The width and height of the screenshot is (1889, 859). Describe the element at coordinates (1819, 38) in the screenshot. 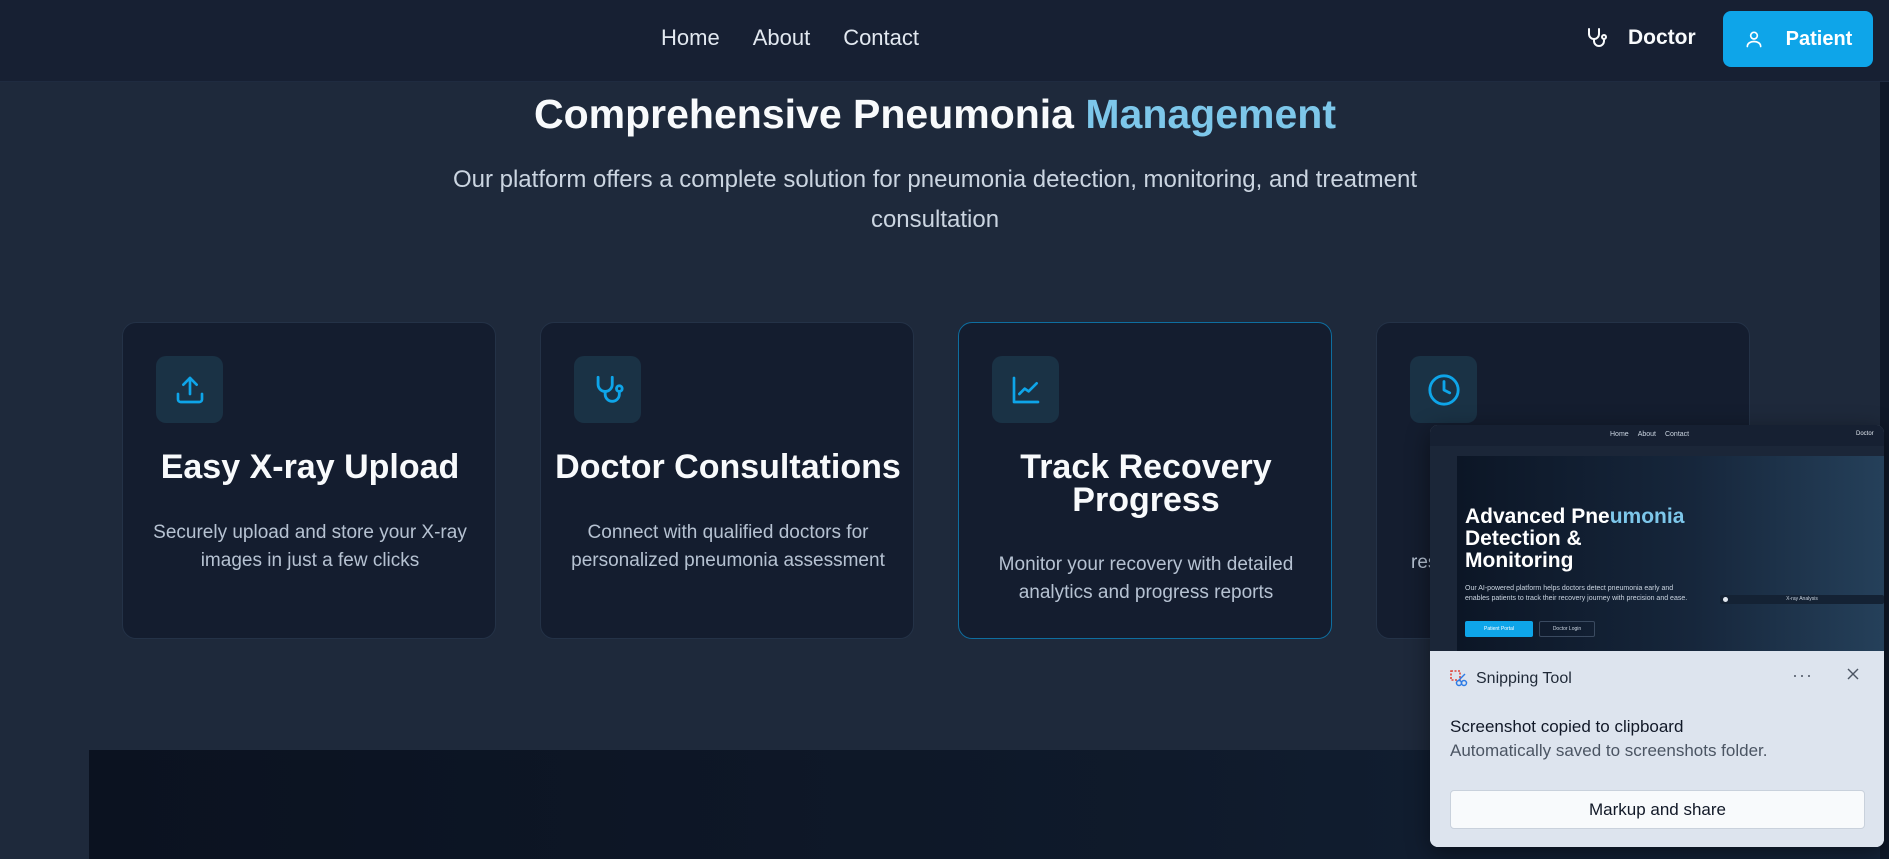

I see `patient-label: Patient` at that location.